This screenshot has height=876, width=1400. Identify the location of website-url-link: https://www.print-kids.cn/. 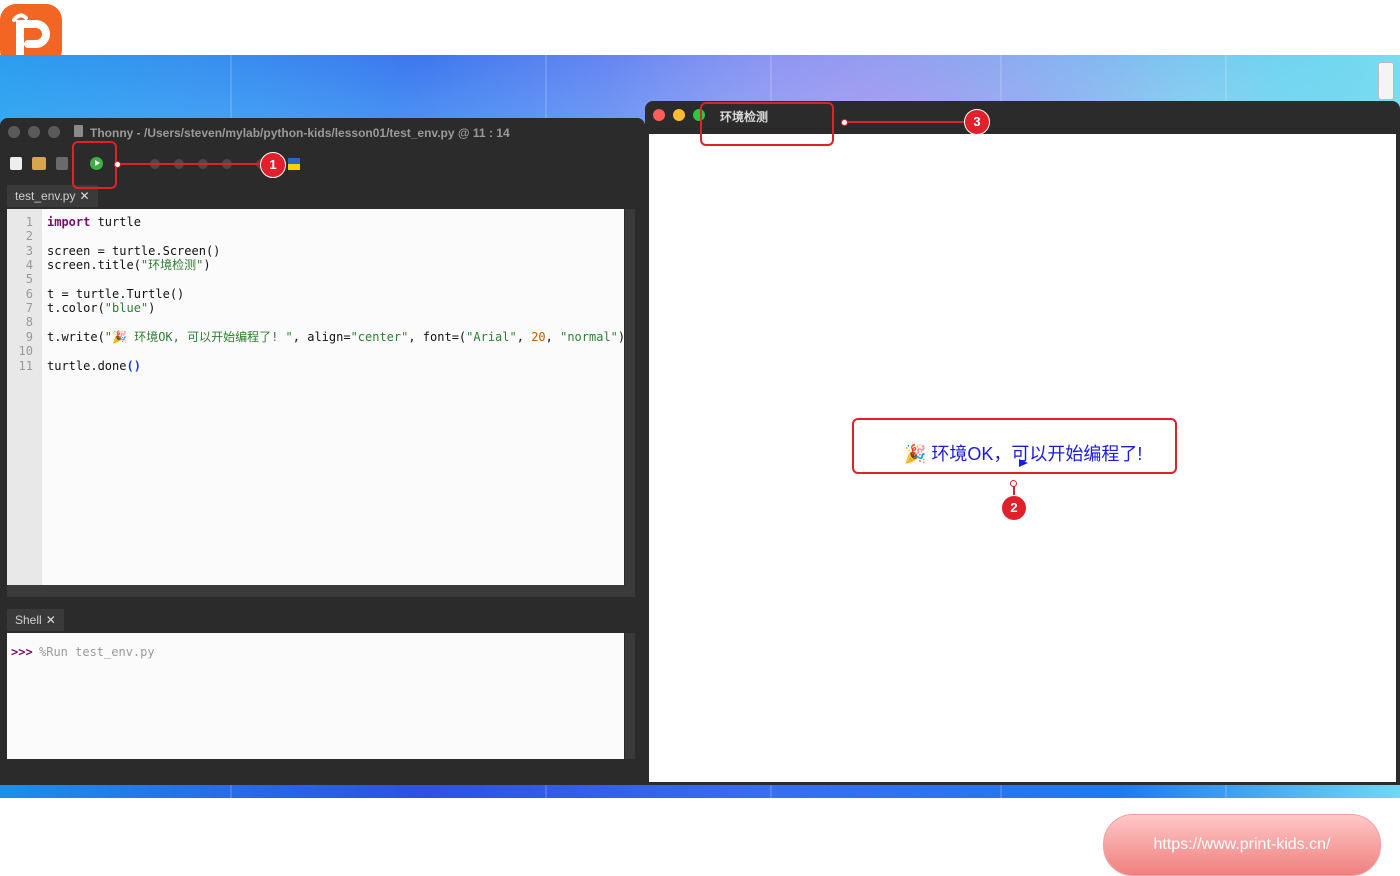
(1242, 845).